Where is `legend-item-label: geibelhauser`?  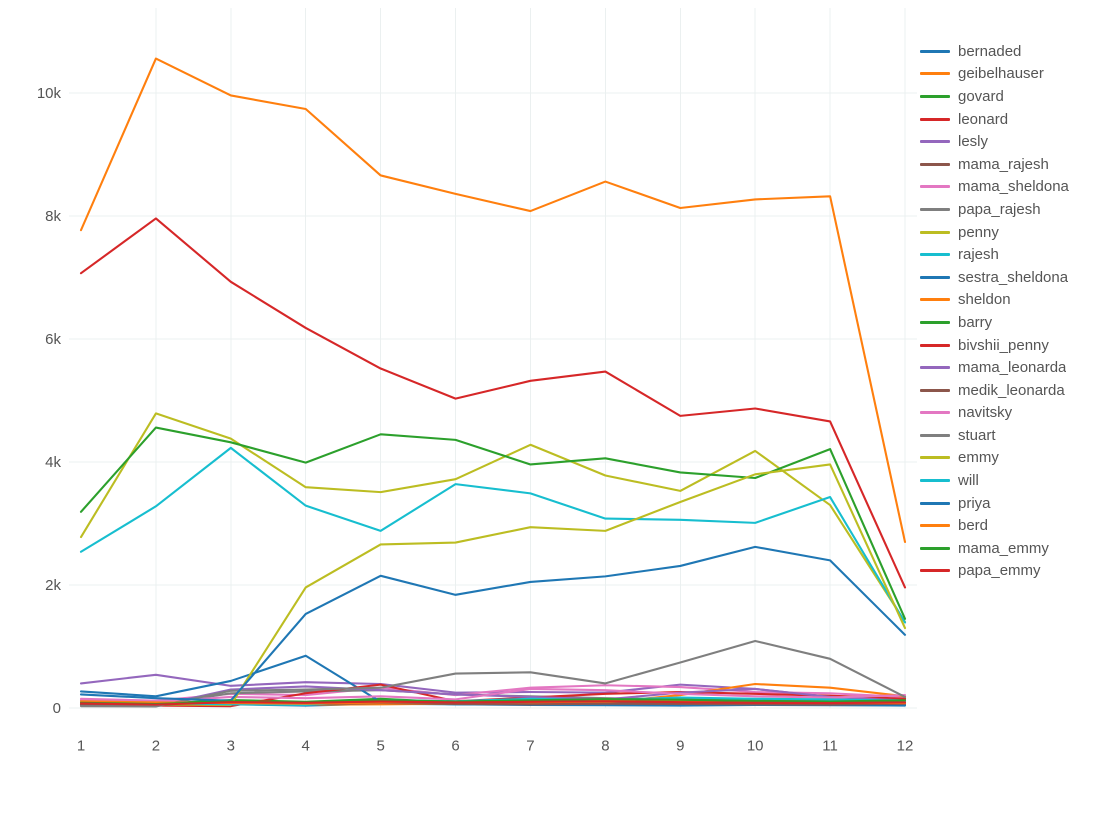 legend-item-label: geibelhauser is located at coordinates (1001, 74).